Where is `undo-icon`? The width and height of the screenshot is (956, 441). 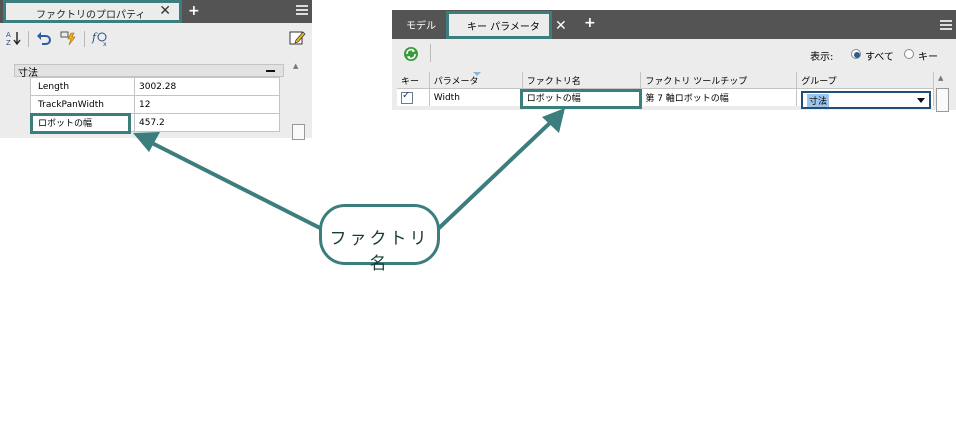
undo-icon is located at coordinates (44, 39).